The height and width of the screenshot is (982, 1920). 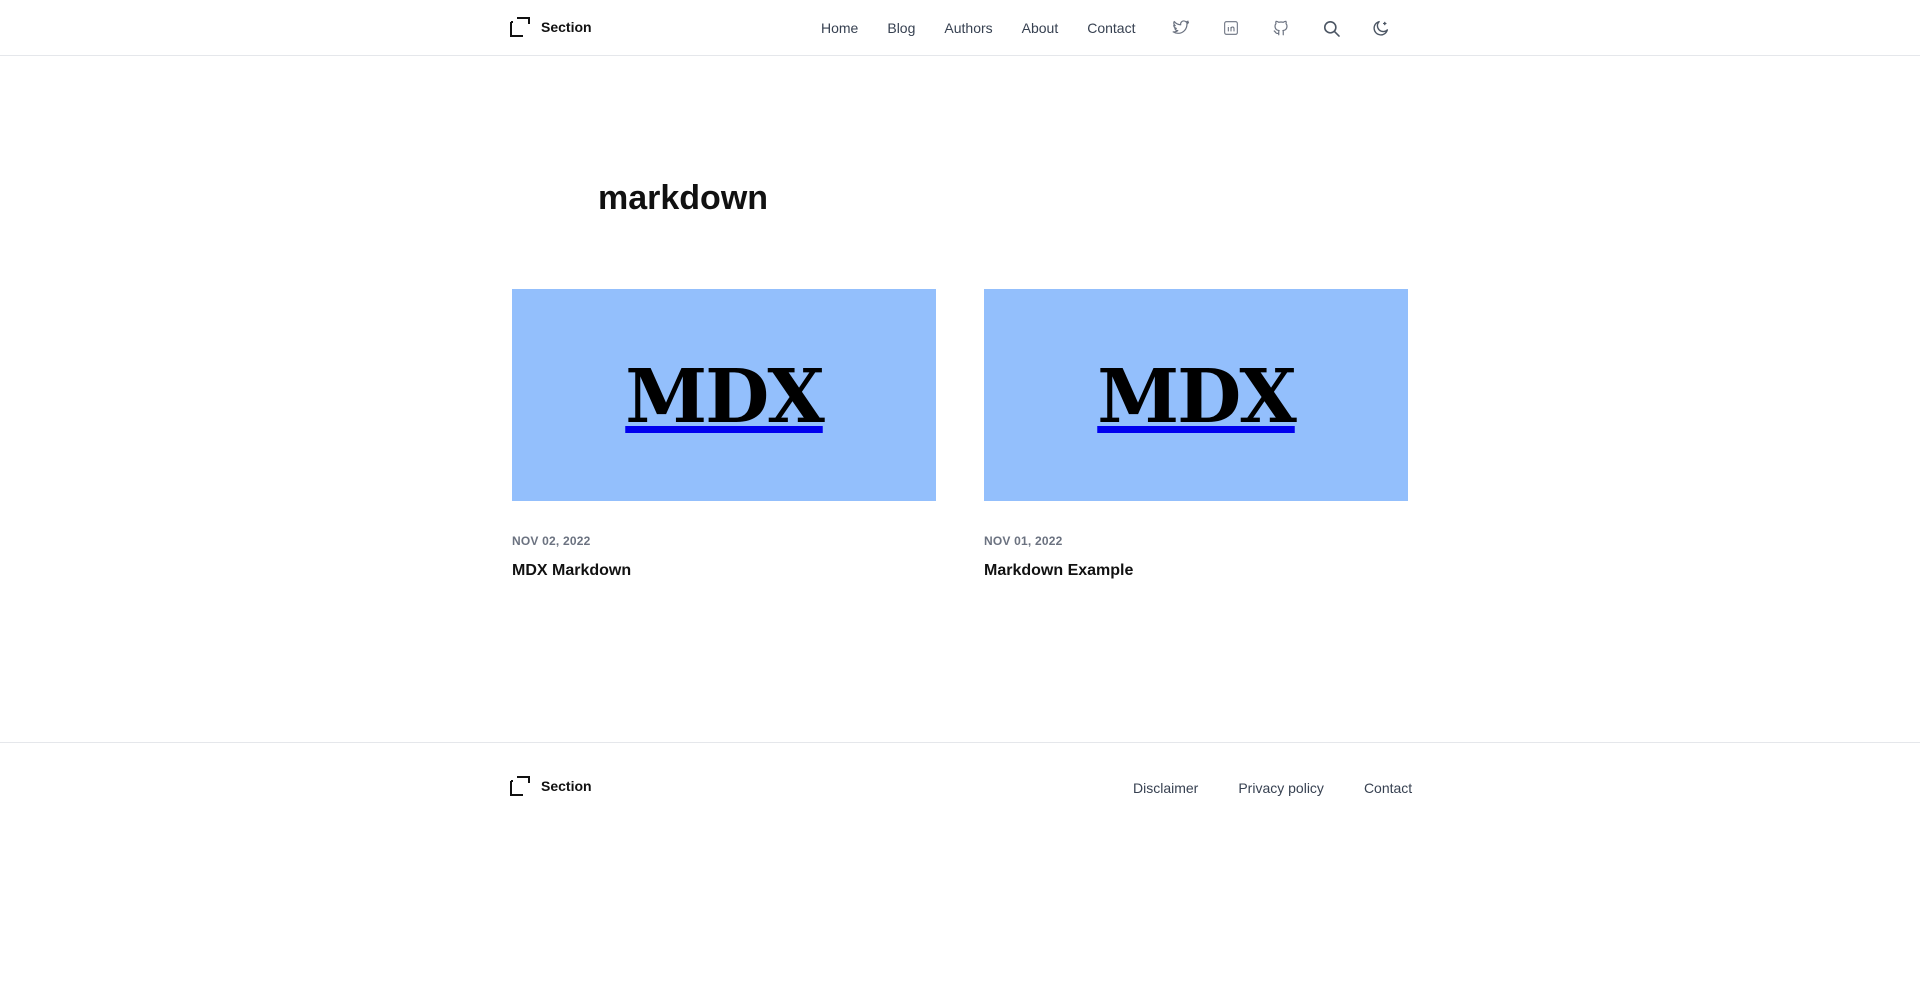 What do you see at coordinates (1381, 28) in the screenshot?
I see `theme-toggle-icon` at bounding box center [1381, 28].